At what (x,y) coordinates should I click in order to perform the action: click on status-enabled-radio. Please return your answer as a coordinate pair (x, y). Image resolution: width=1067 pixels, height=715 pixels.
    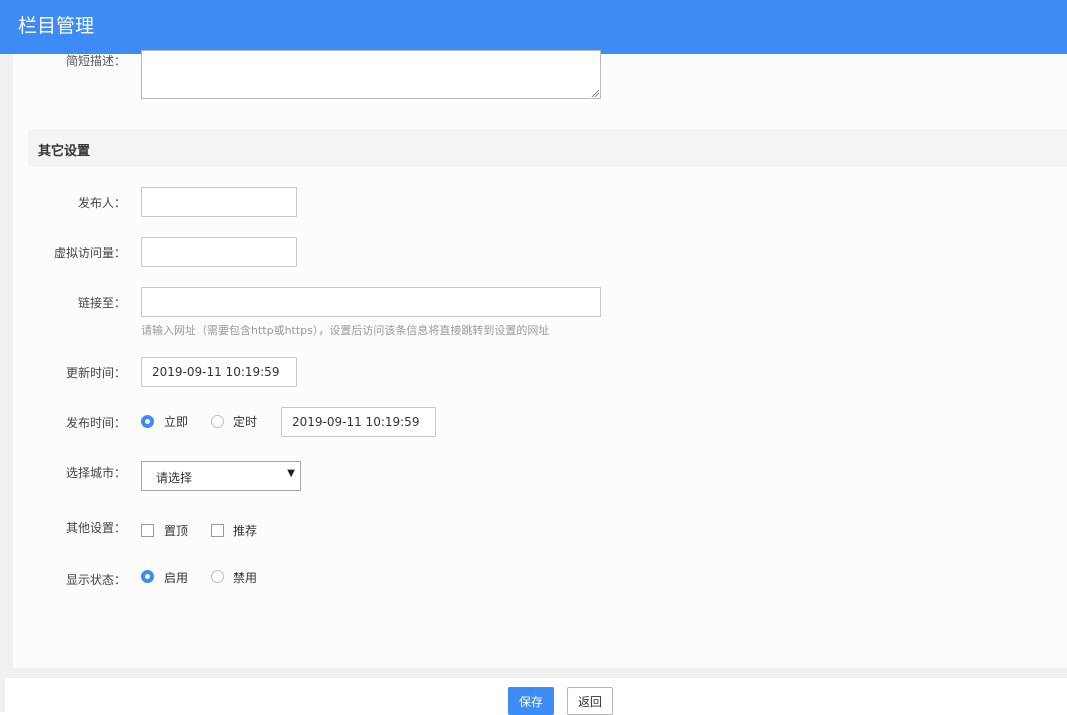
    Looking at the image, I should click on (147, 576).